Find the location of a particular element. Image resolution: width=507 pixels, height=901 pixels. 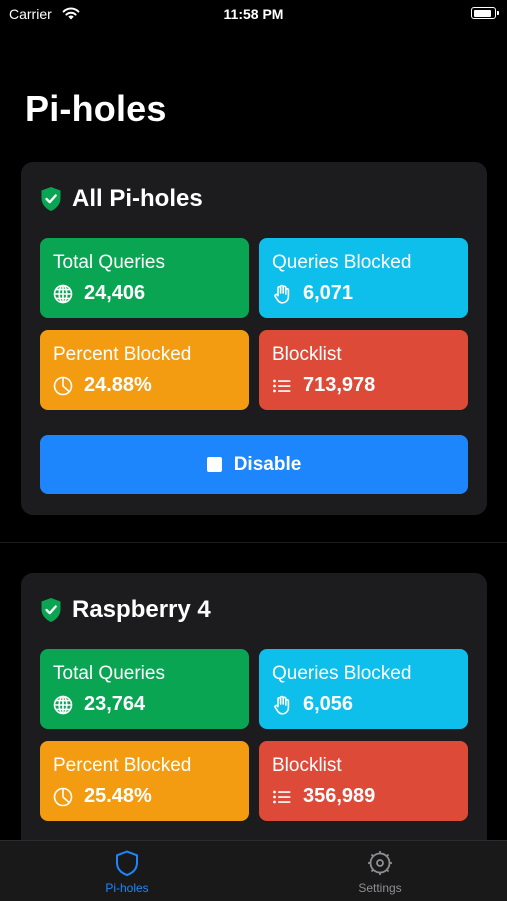

page-title: Pi-holes is located at coordinates (96, 108).